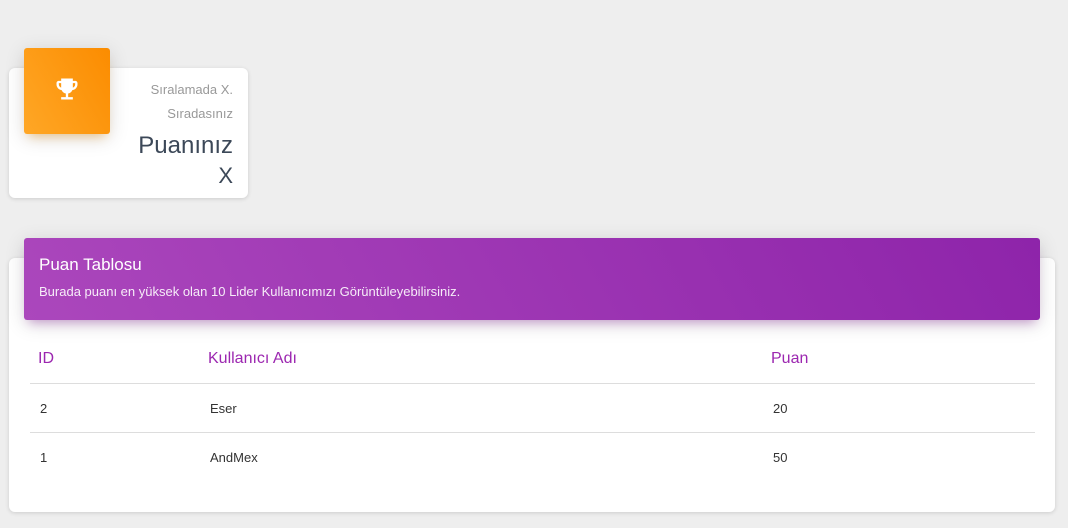  What do you see at coordinates (44, 457) in the screenshot?
I see `row-id: 1` at bounding box center [44, 457].